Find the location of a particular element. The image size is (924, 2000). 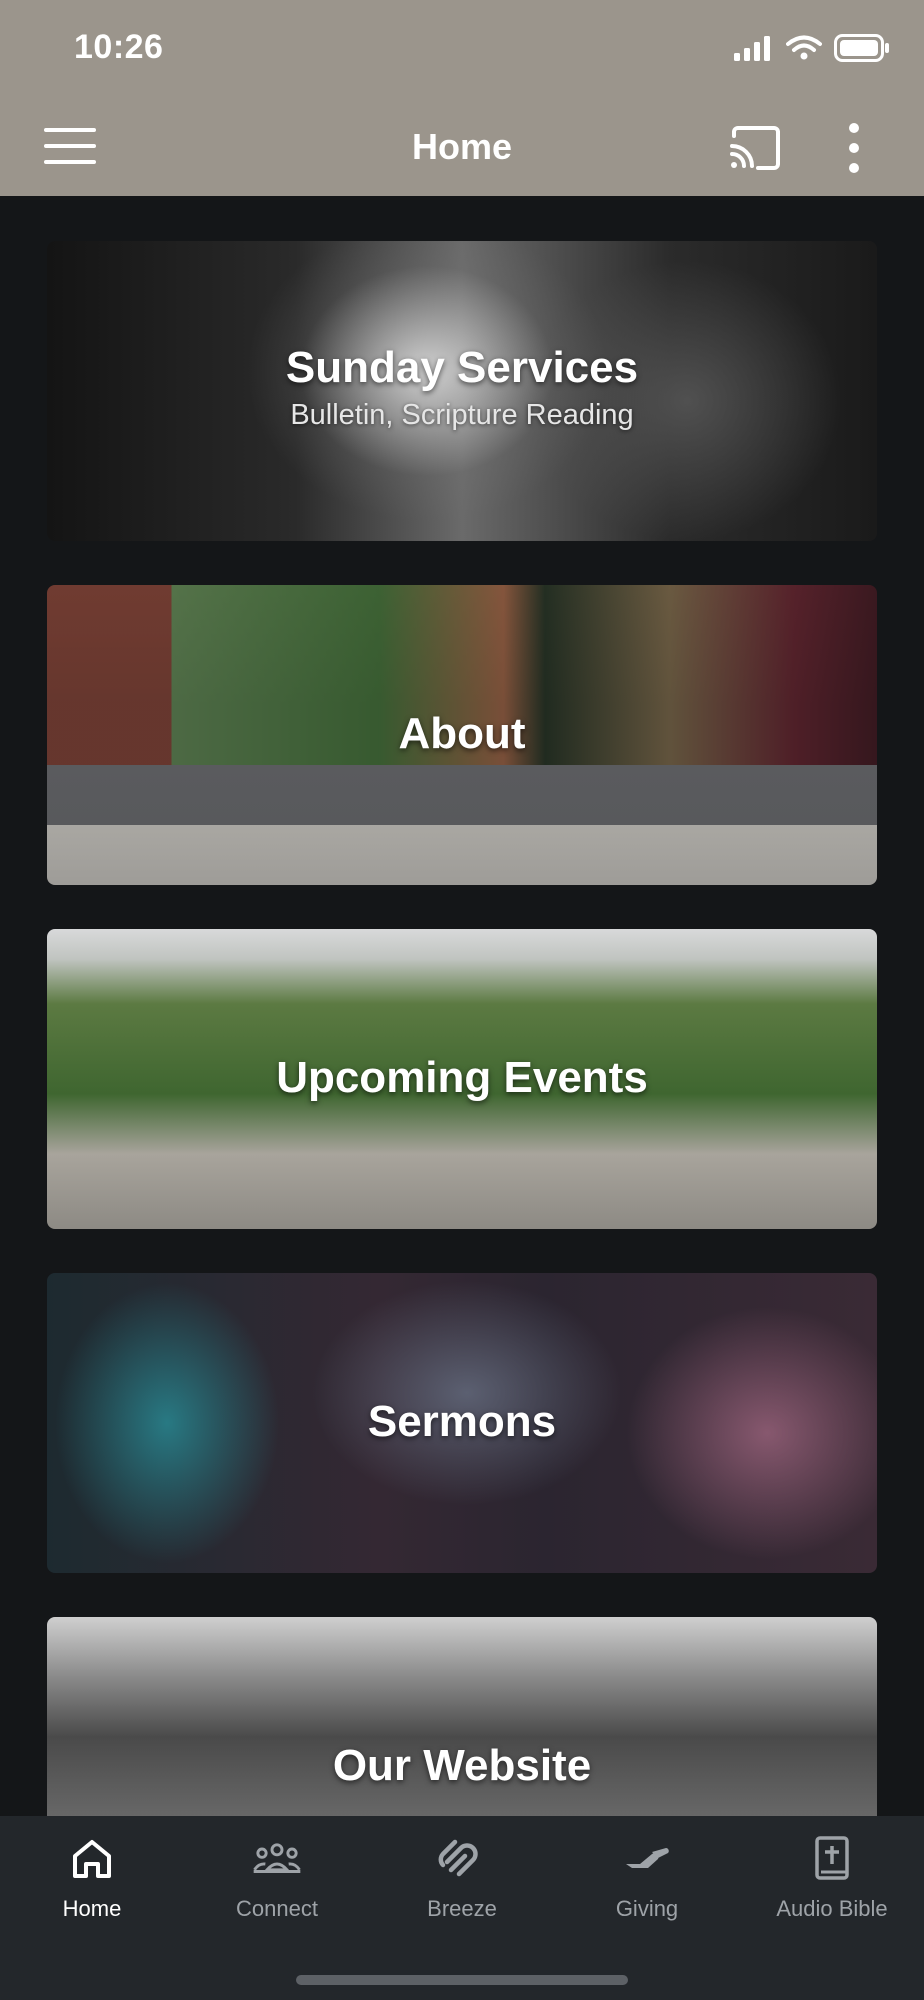

top-bar: 10:26 Home is located at coordinates (462, 98).